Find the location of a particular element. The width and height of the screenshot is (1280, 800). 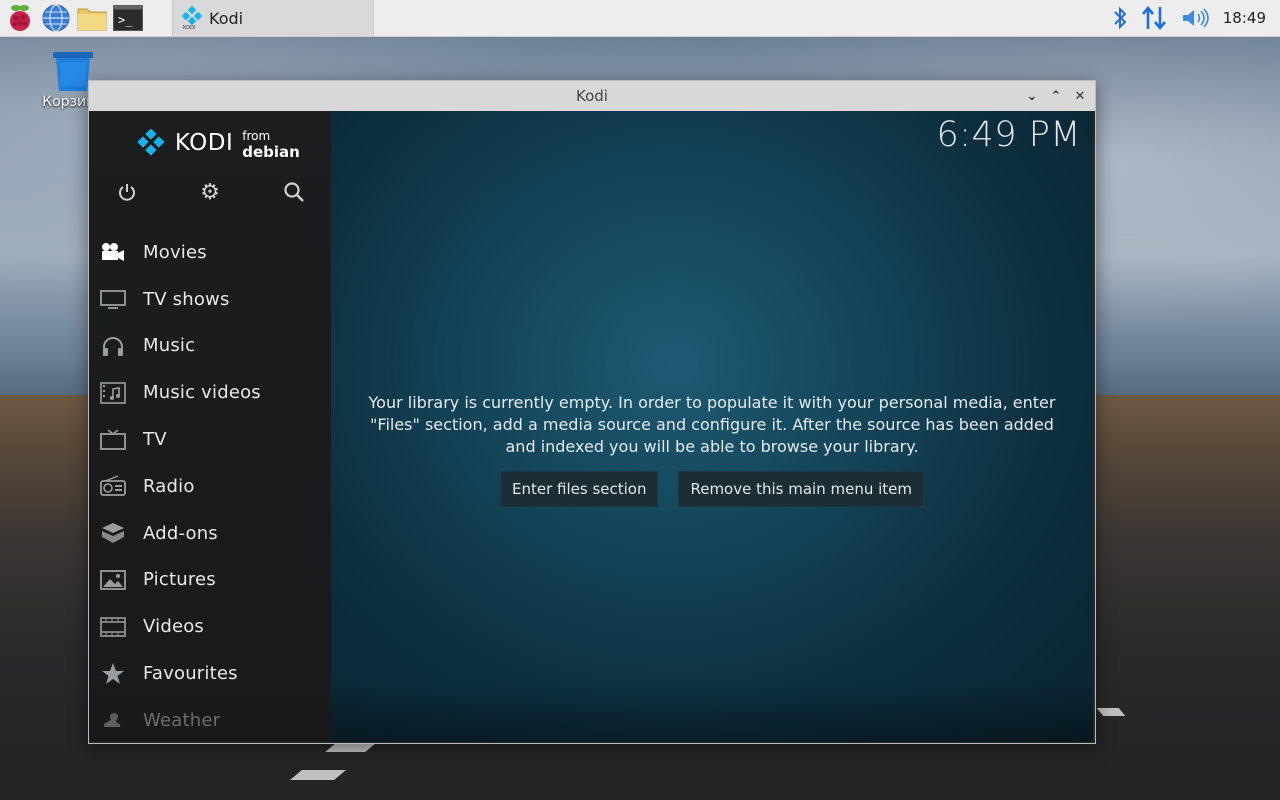

picture-icon is located at coordinates (113, 580).